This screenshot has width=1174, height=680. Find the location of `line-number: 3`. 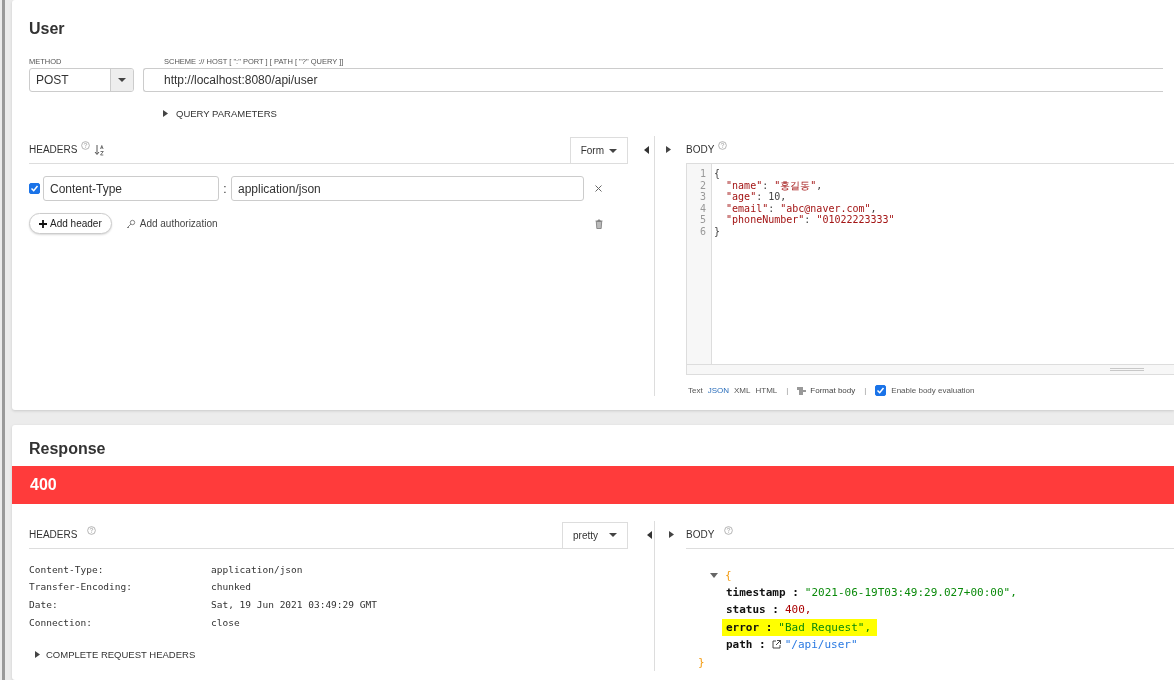

line-number: 3 is located at coordinates (702, 197).